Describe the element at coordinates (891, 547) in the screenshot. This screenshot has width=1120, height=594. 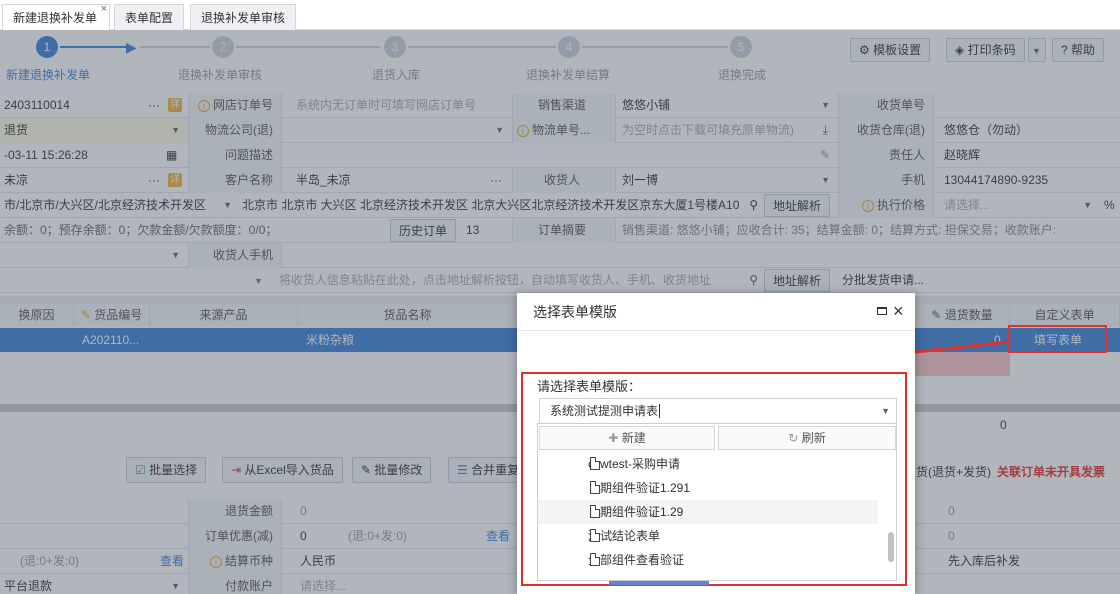
I see `dropdown-scrollbar` at that location.